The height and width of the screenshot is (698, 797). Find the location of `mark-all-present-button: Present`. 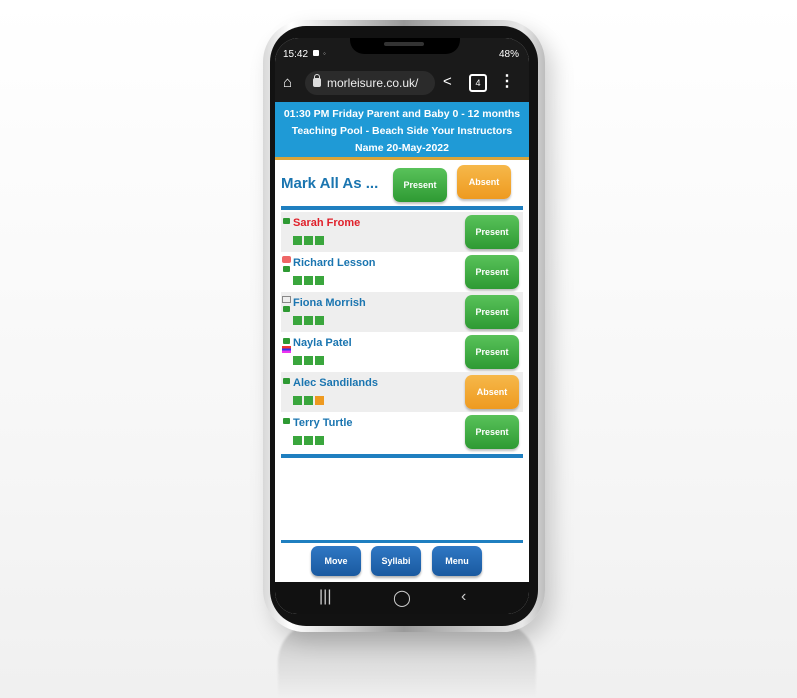

mark-all-present-button: Present is located at coordinates (420, 185).